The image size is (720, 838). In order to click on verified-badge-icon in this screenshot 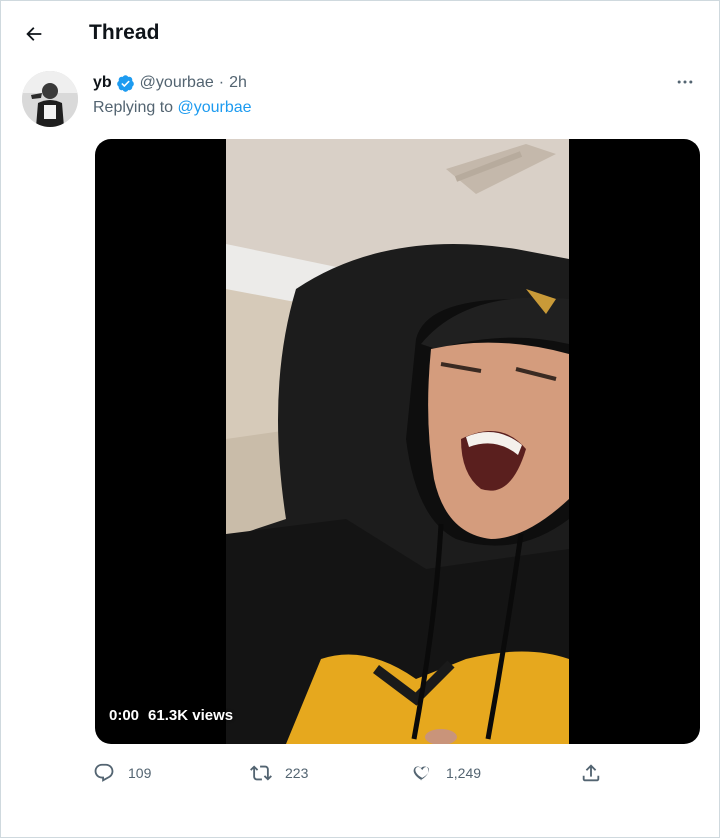, I will do `click(125, 83)`.